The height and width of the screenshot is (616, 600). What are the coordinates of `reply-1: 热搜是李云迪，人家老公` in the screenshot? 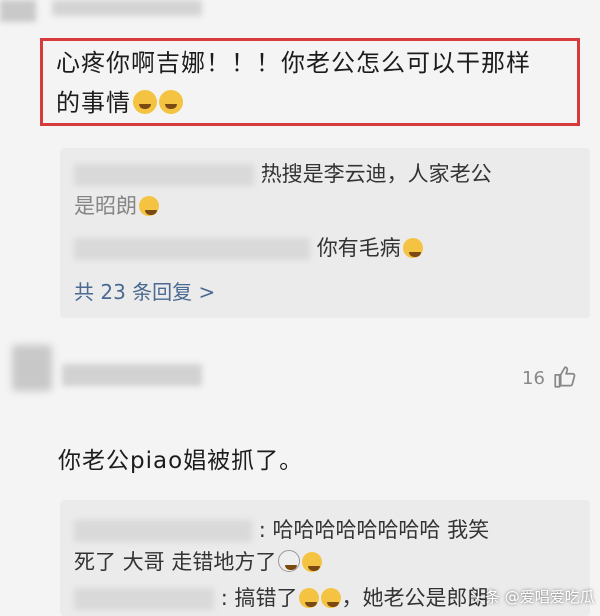 It's located at (283, 173).